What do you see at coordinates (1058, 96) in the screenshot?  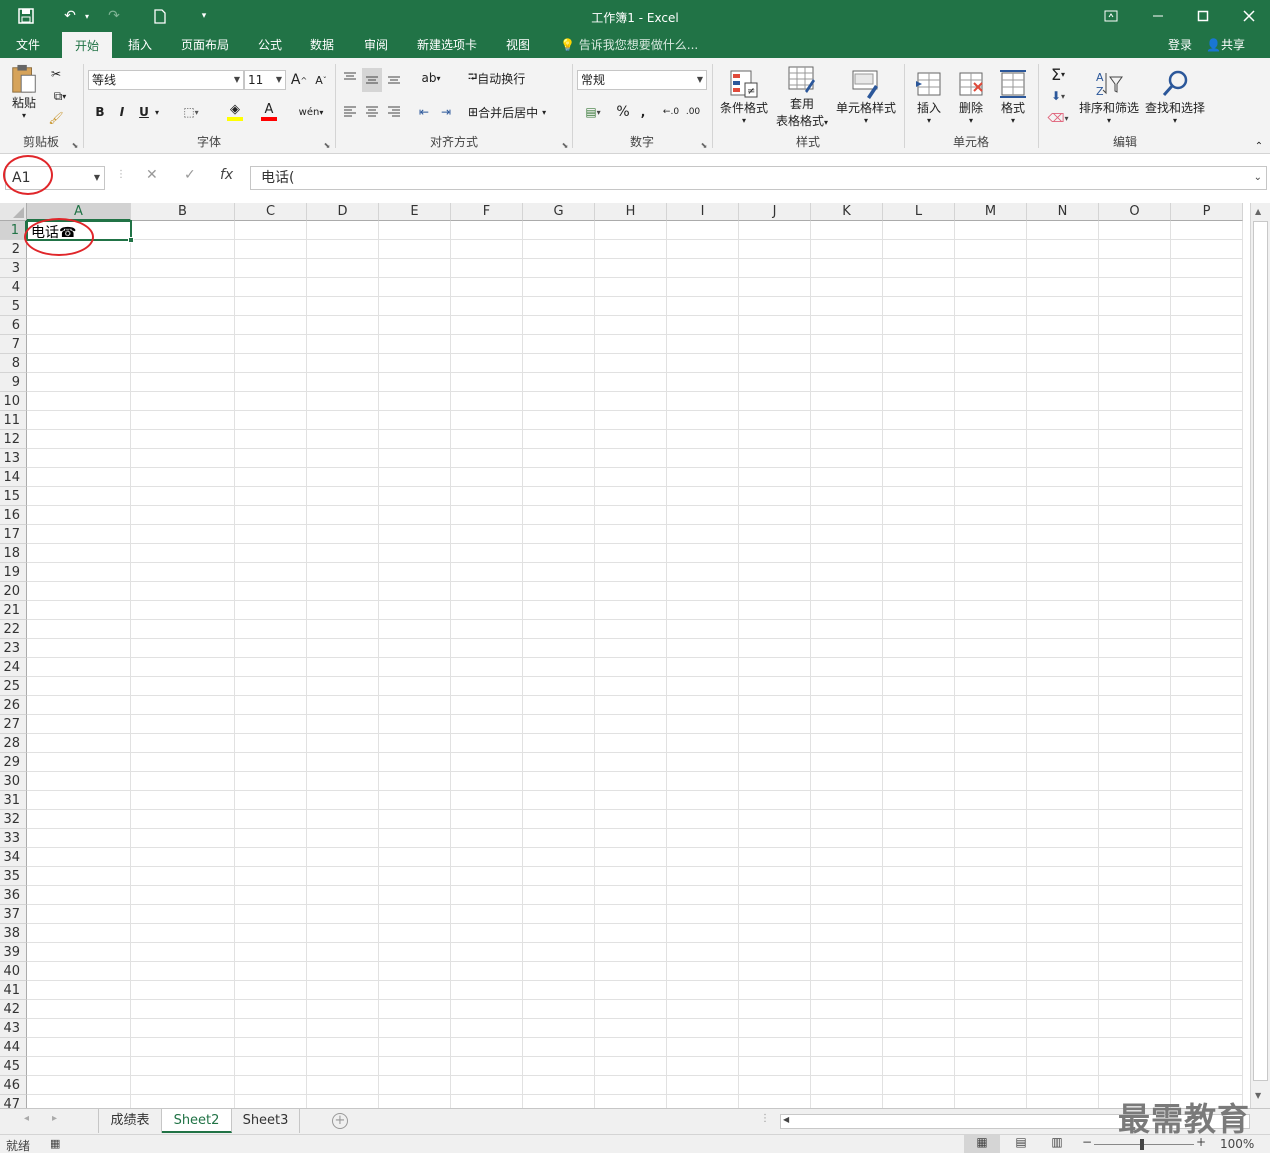 I see `fill-icon: ⬇ ▾` at bounding box center [1058, 96].